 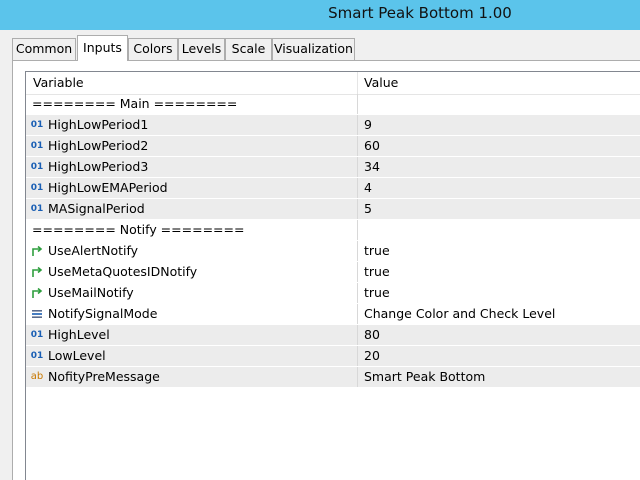 I want to click on param-row: 01 HighLowEMAPeriod 4, so click(x=333, y=188).